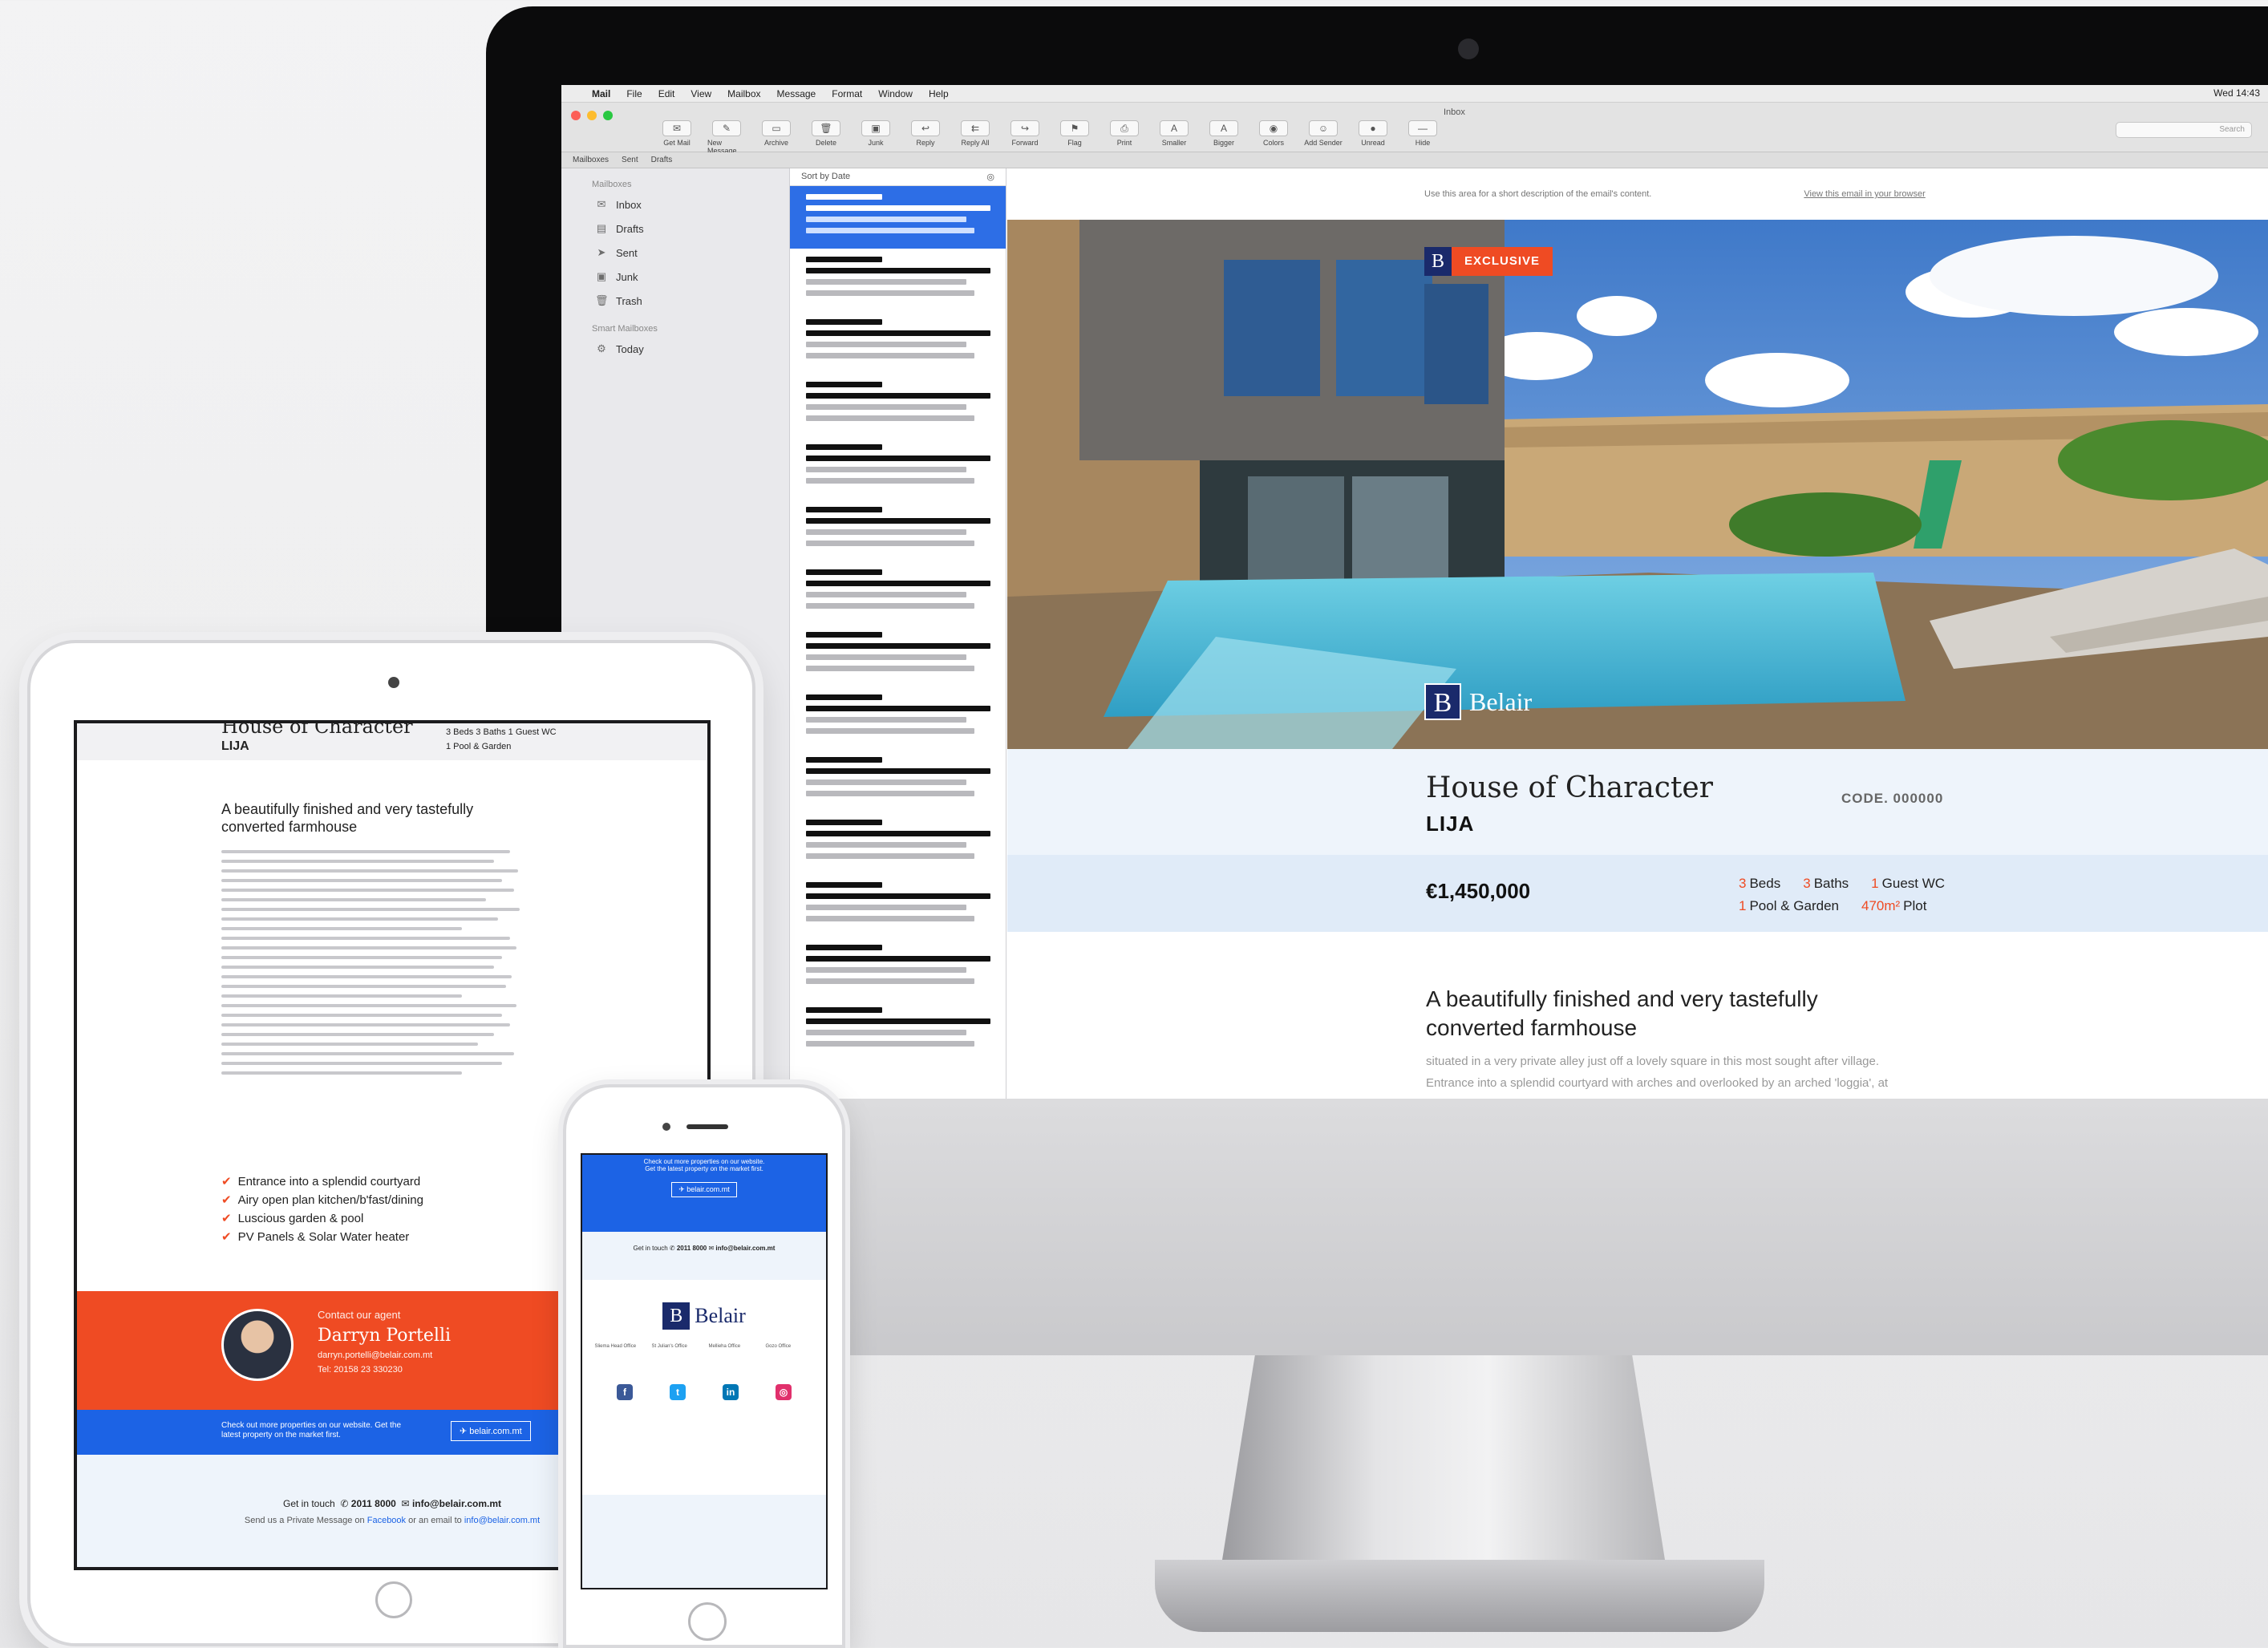  I want to click on agent-phone: Tel: 20158 23 330230, so click(384, 1370).